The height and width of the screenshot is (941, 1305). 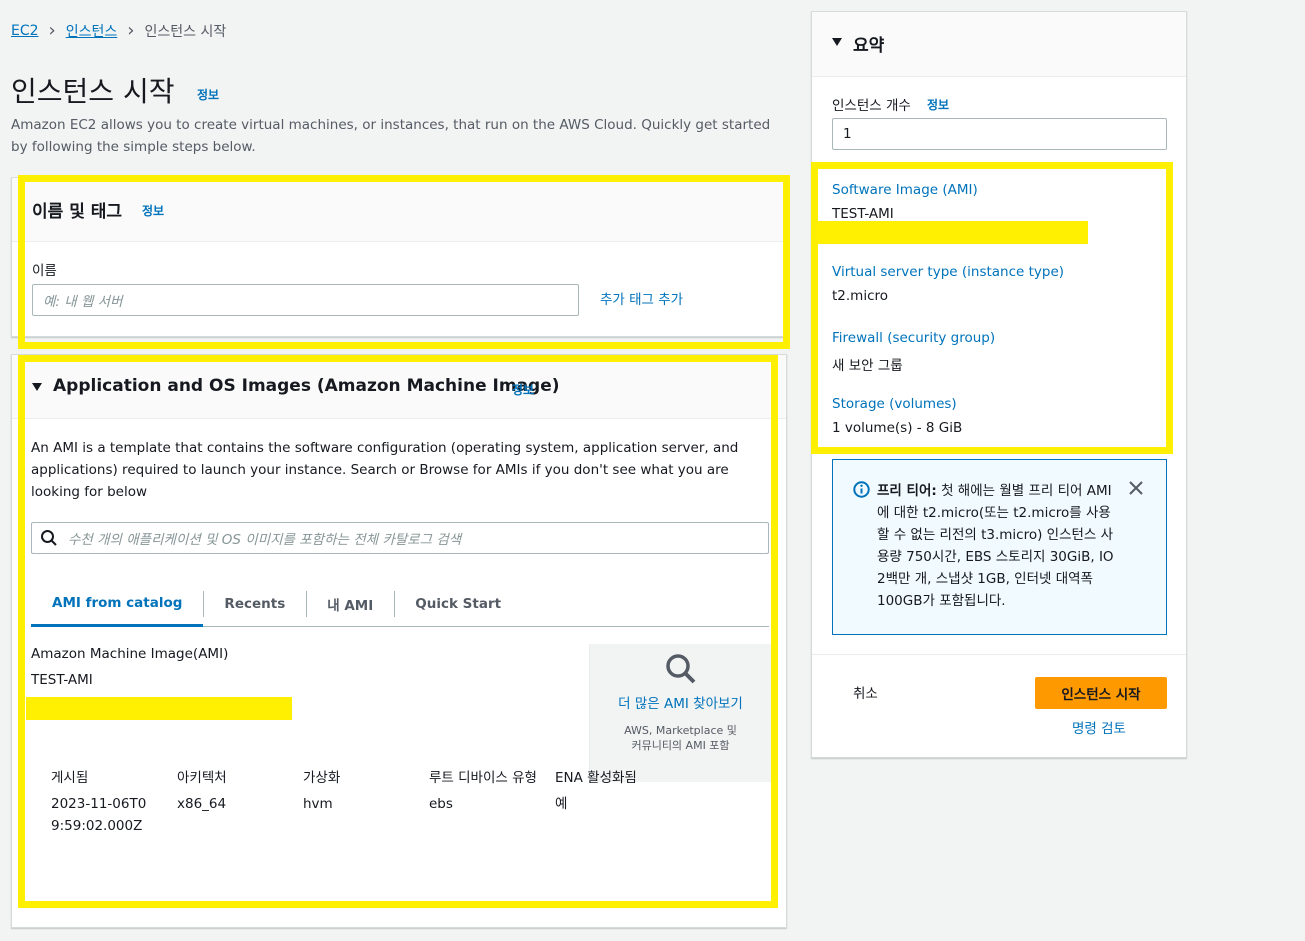 What do you see at coordinates (847, 134) in the screenshot?
I see `instance-count-value: 1` at bounding box center [847, 134].